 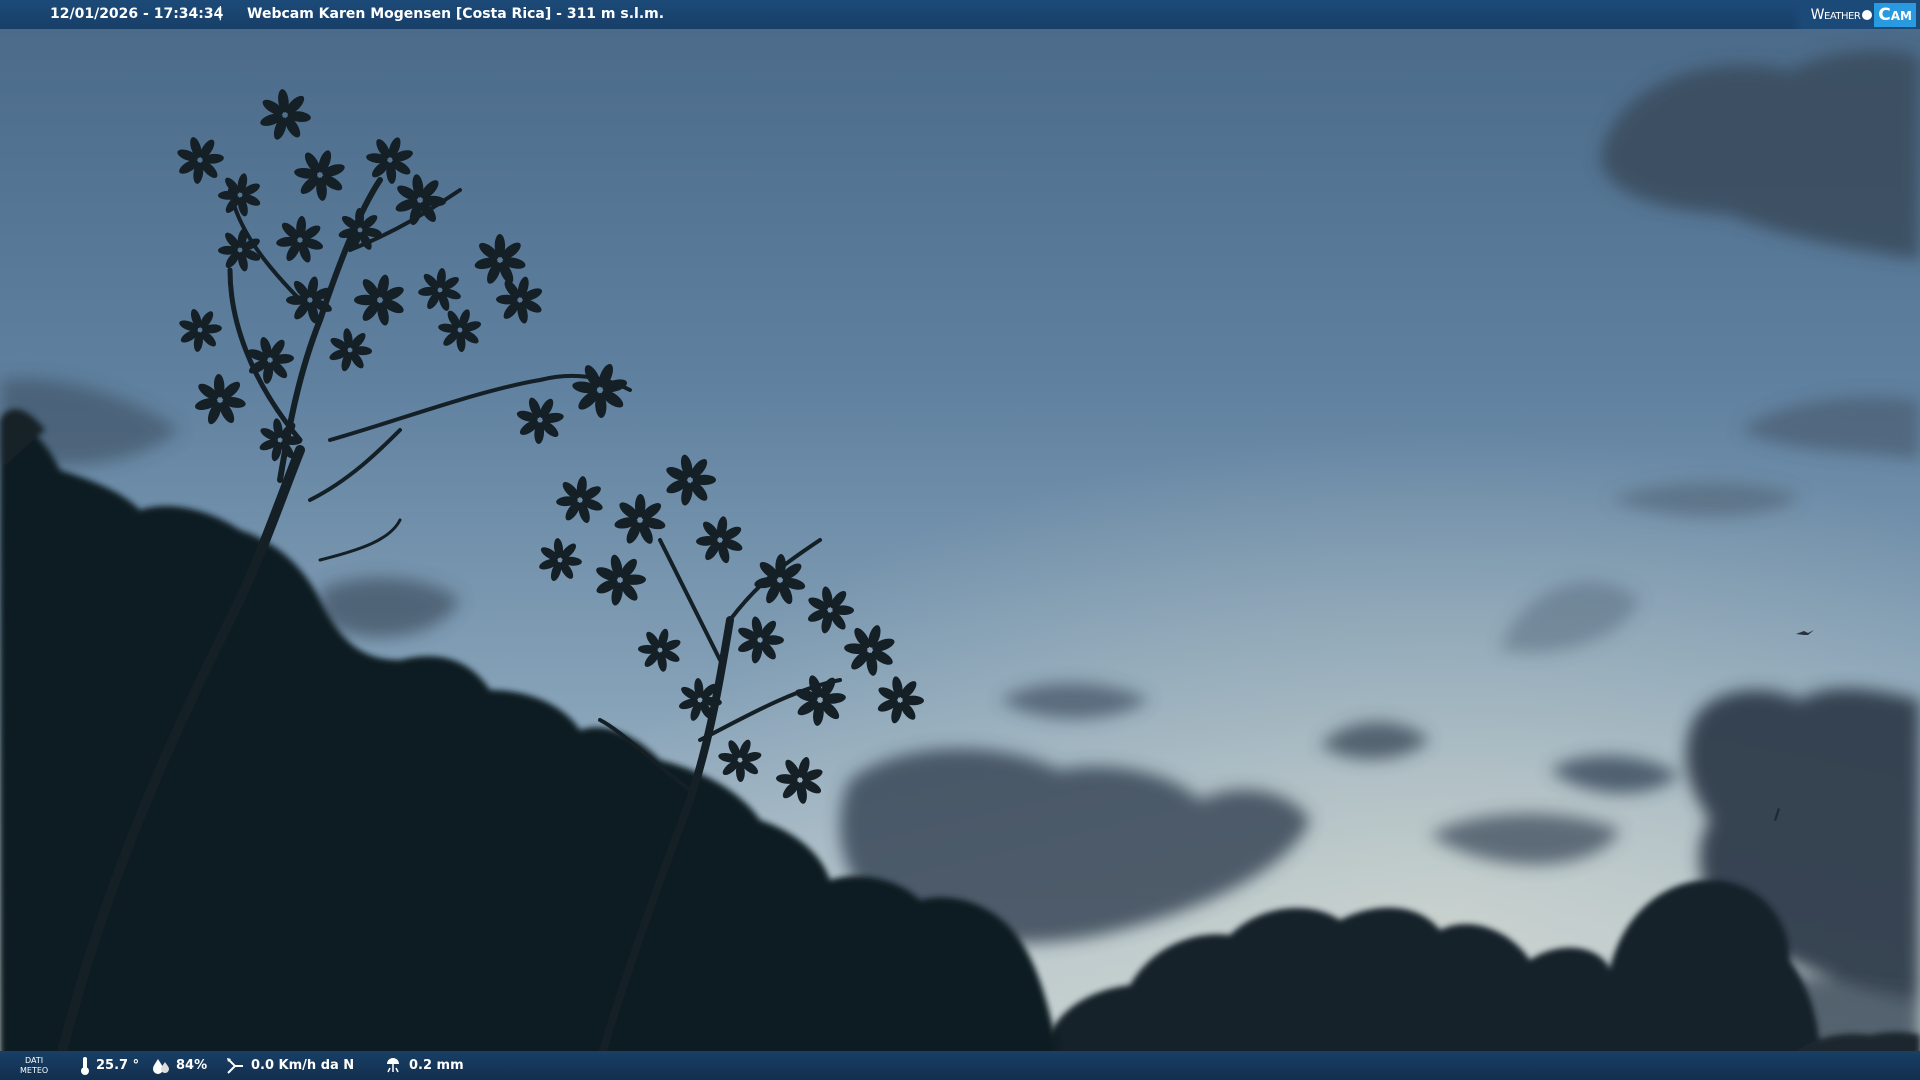 What do you see at coordinates (1895, 14) in the screenshot?
I see `logo-cam-text: Cam` at bounding box center [1895, 14].